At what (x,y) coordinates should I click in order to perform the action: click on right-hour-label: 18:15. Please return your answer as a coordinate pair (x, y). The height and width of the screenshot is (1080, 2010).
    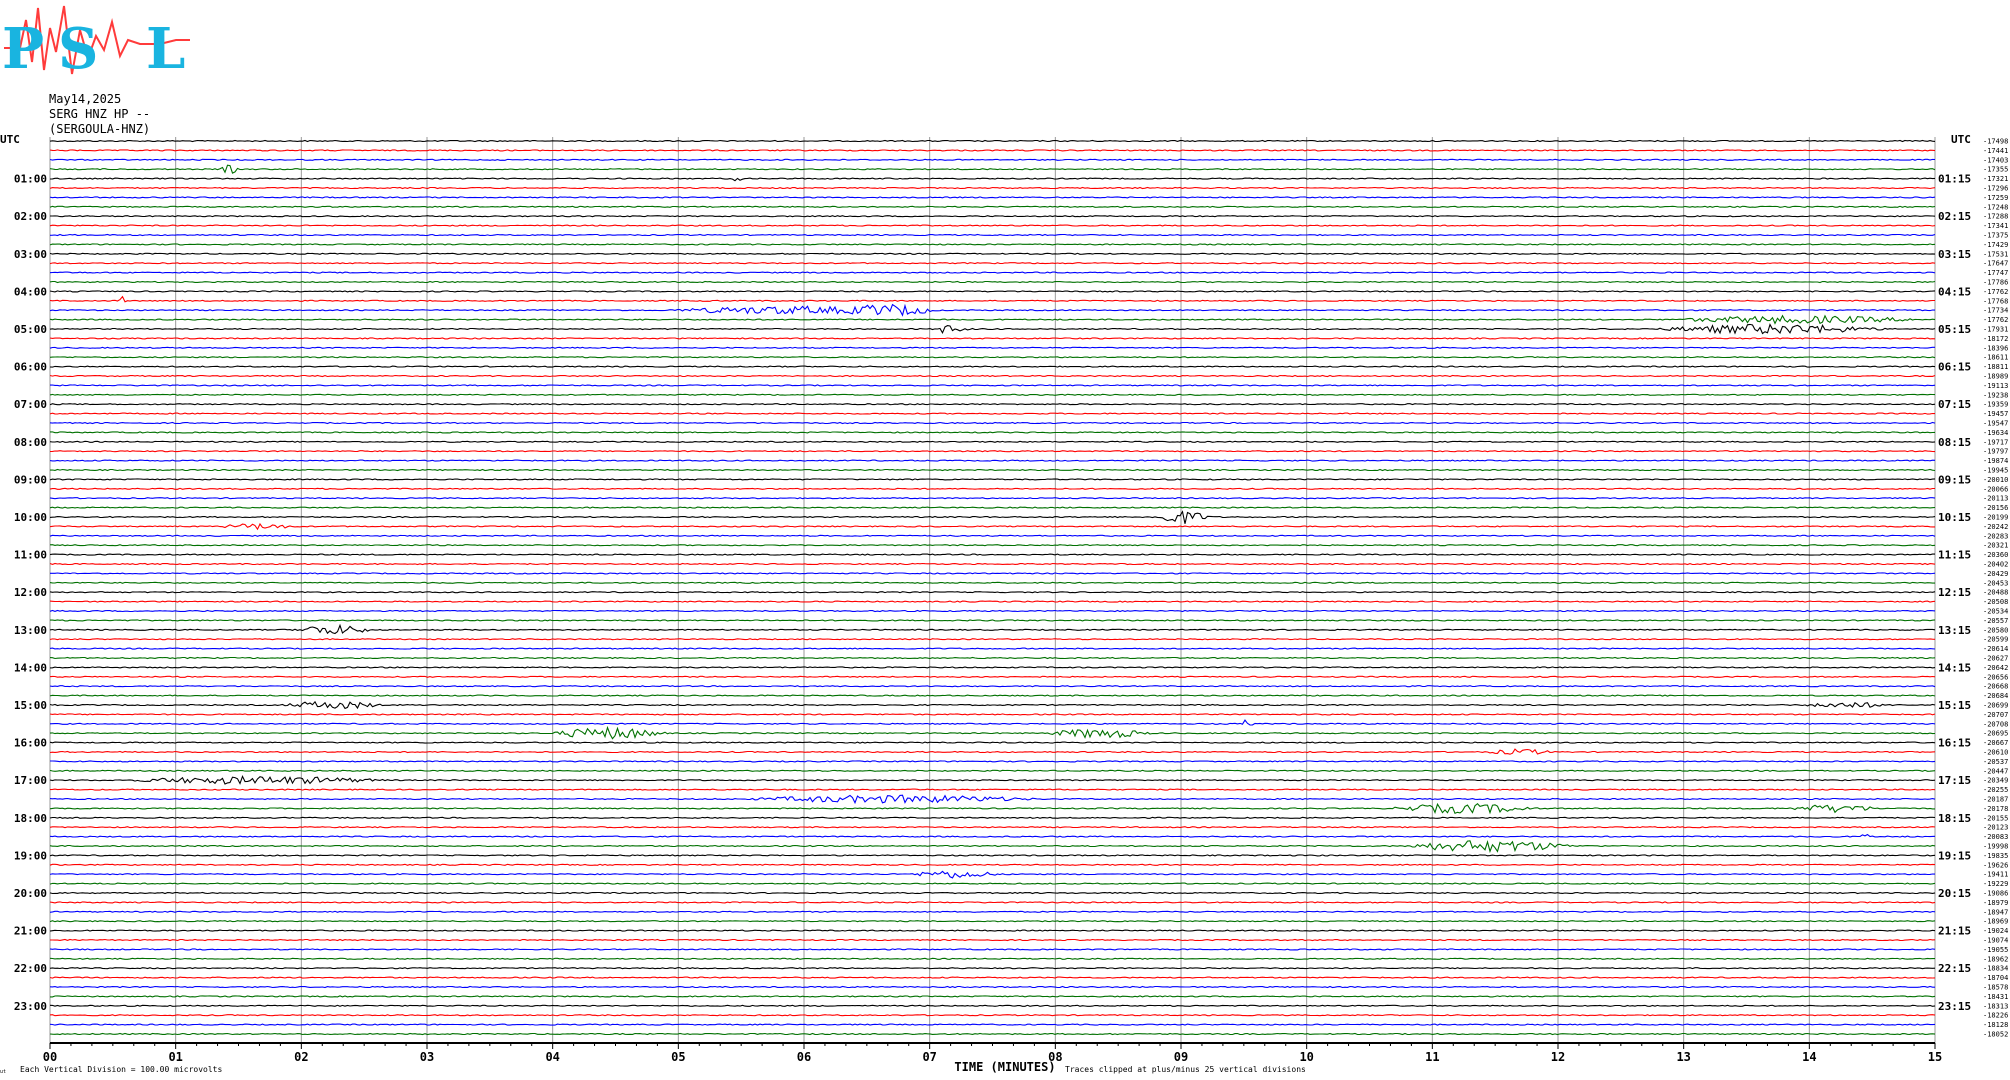
    Looking at the image, I should click on (1954, 818).